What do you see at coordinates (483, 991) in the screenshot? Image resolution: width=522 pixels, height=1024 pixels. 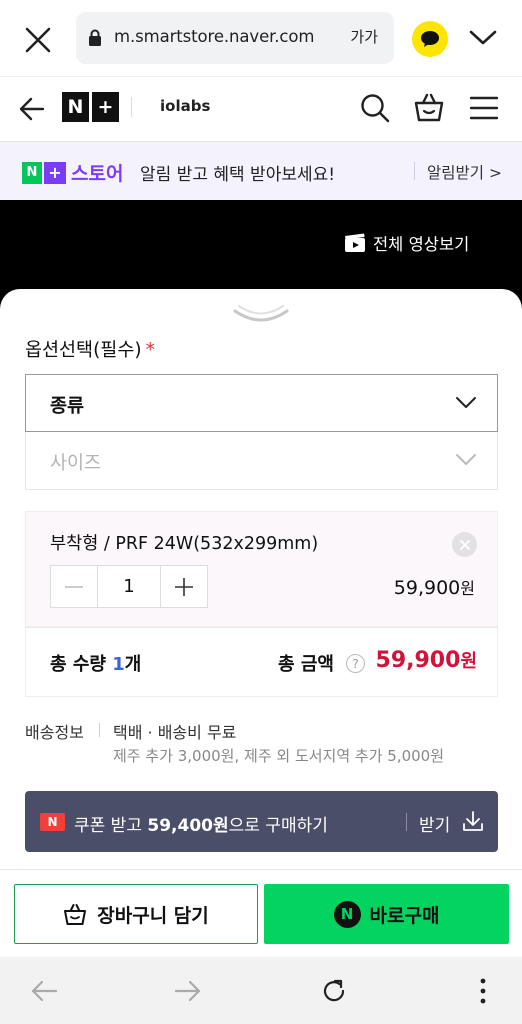 I see `more-options-icon` at bounding box center [483, 991].